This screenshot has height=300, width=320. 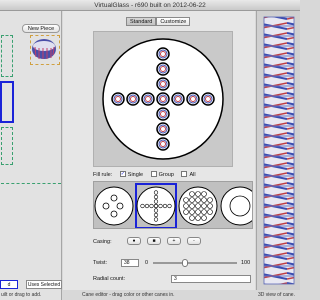 I want to click on tab-standard: Standard, so click(x=141, y=21).